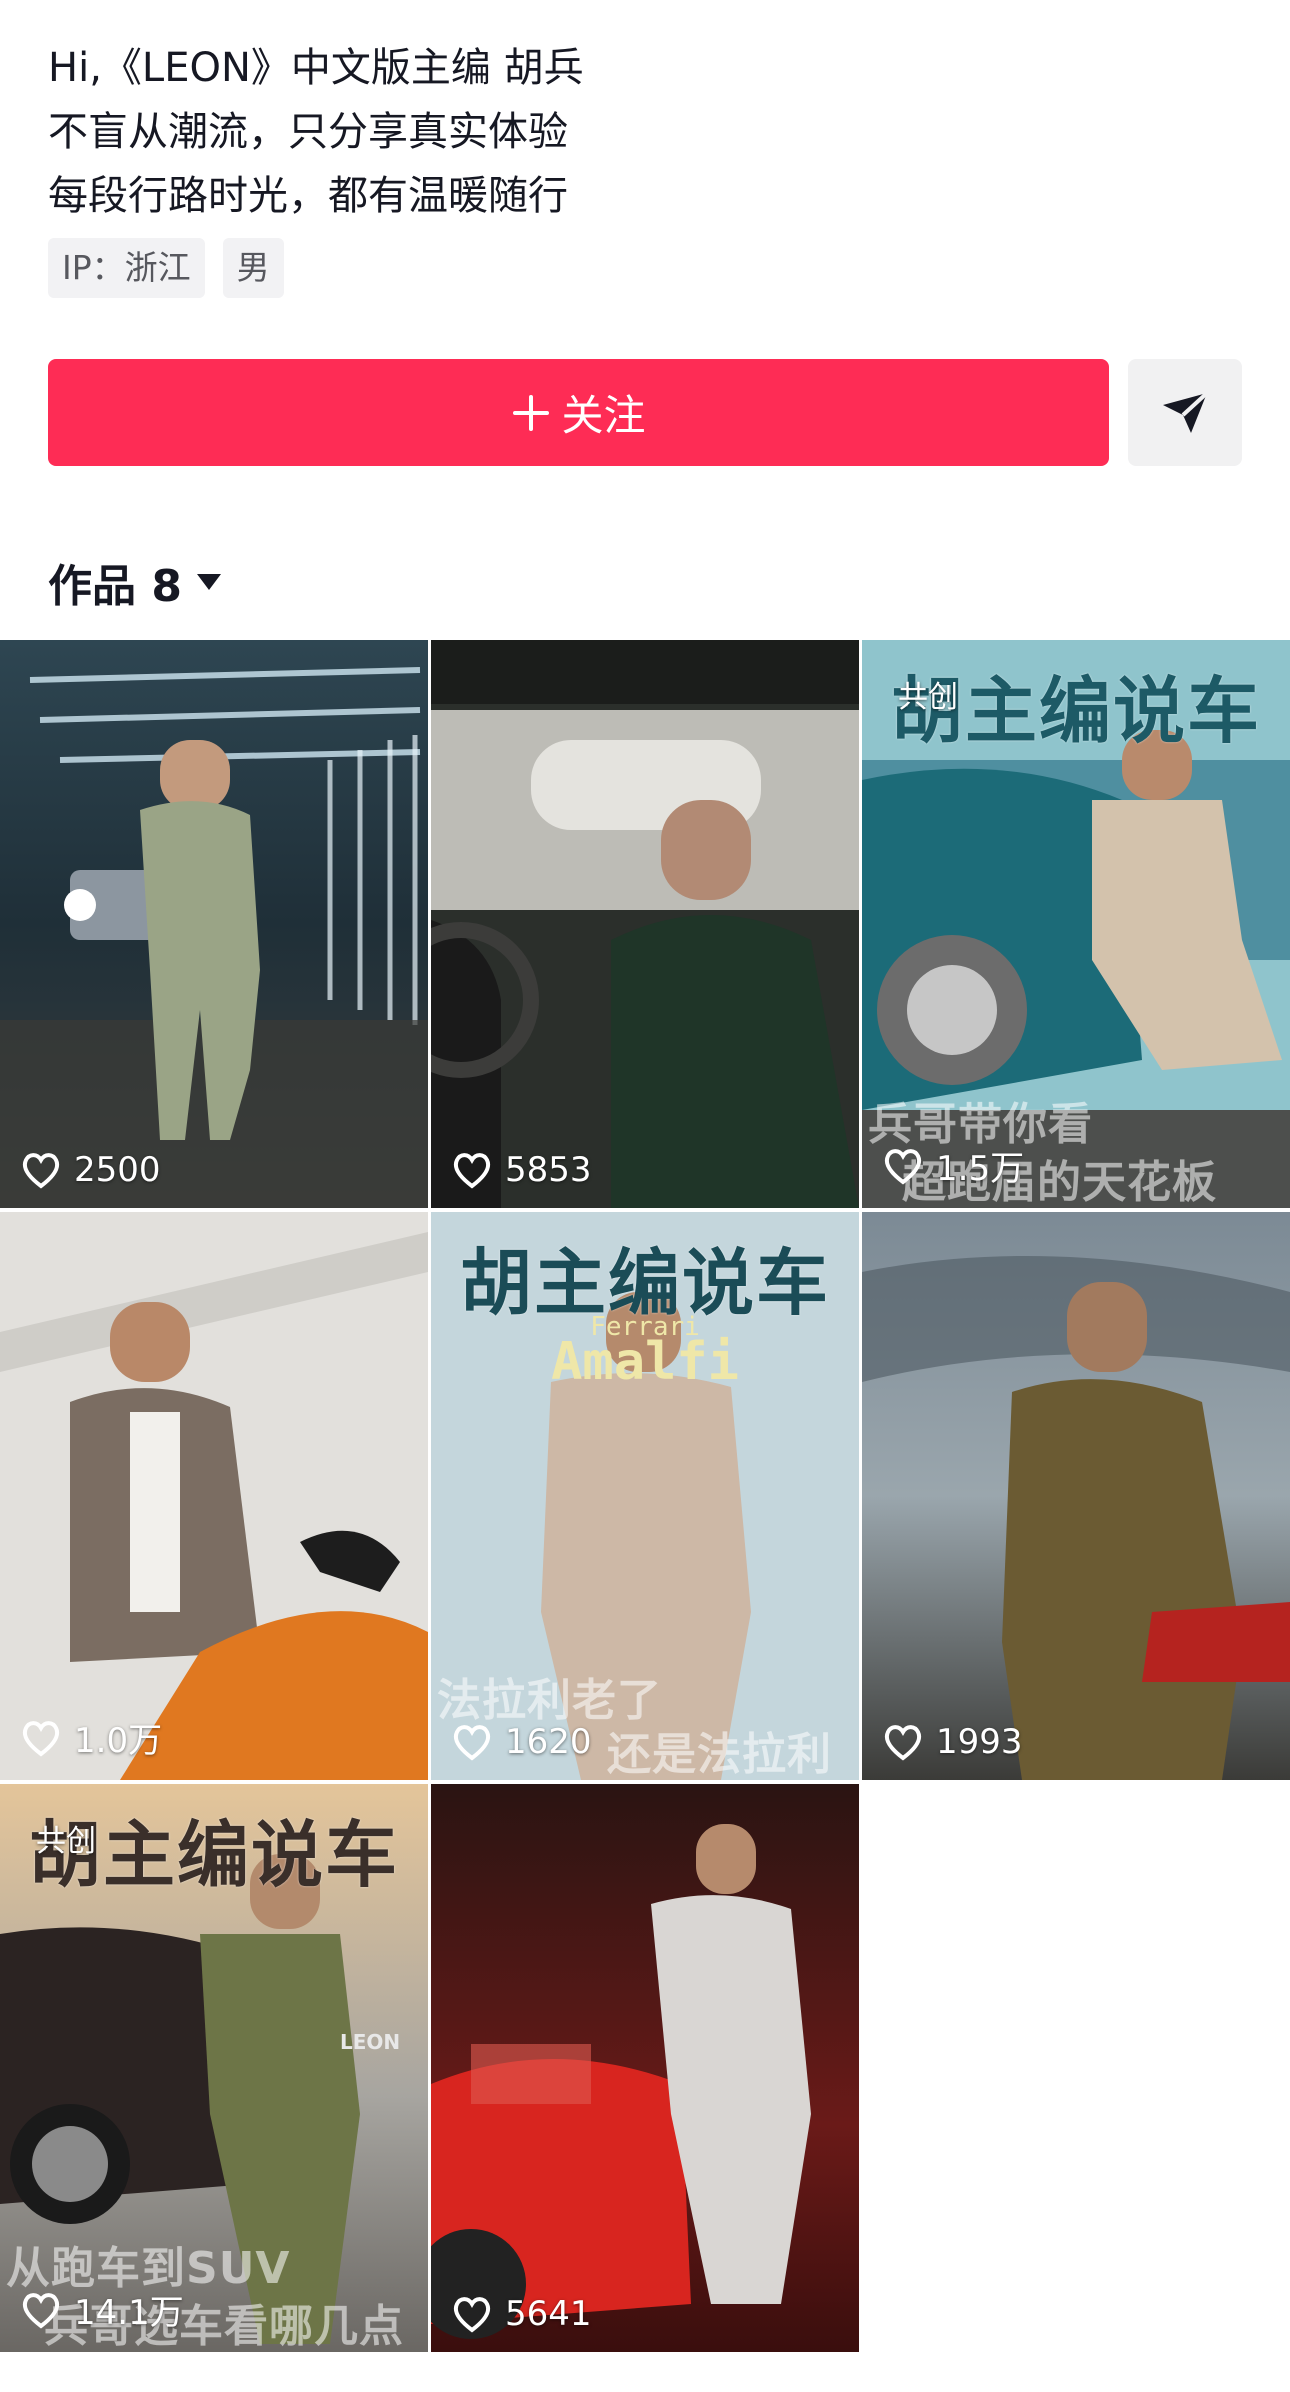  Describe the element at coordinates (719, 1754) in the screenshot. I see `caption-bottom: 还是法拉利` at that location.